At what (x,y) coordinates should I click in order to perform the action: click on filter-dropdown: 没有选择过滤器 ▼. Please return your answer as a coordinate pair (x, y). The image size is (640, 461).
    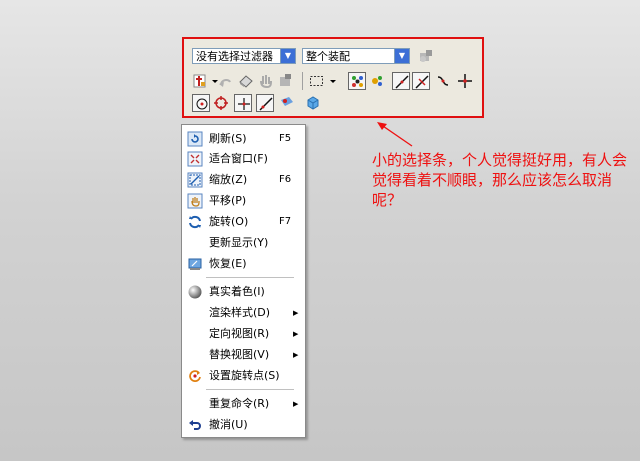
    Looking at the image, I should click on (244, 56).